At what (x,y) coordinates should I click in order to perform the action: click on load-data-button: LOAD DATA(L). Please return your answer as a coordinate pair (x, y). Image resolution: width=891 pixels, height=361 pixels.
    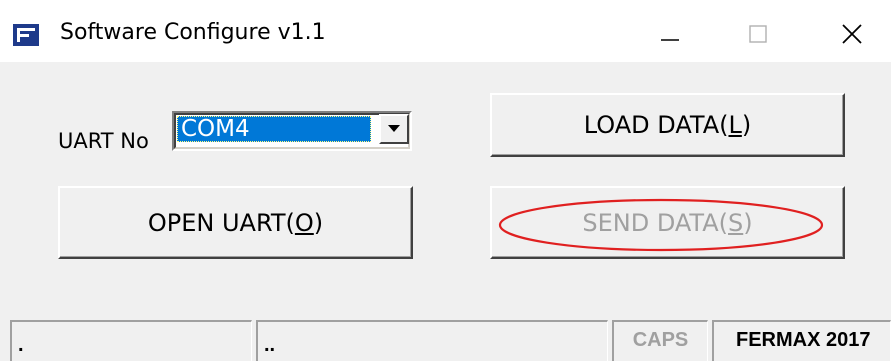
    Looking at the image, I should click on (667, 125).